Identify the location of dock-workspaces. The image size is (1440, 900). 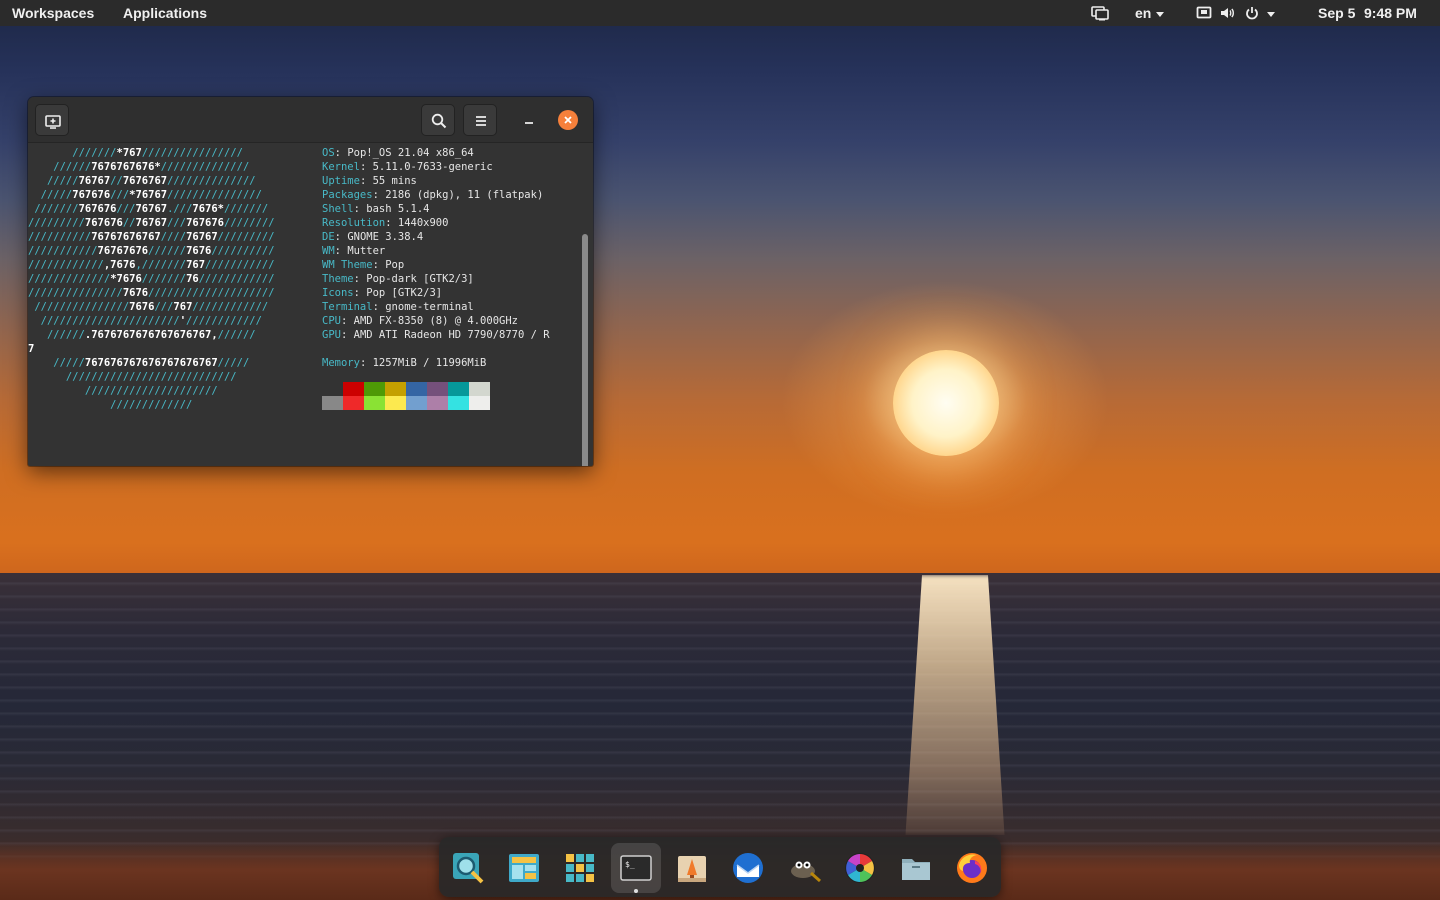
(524, 868).